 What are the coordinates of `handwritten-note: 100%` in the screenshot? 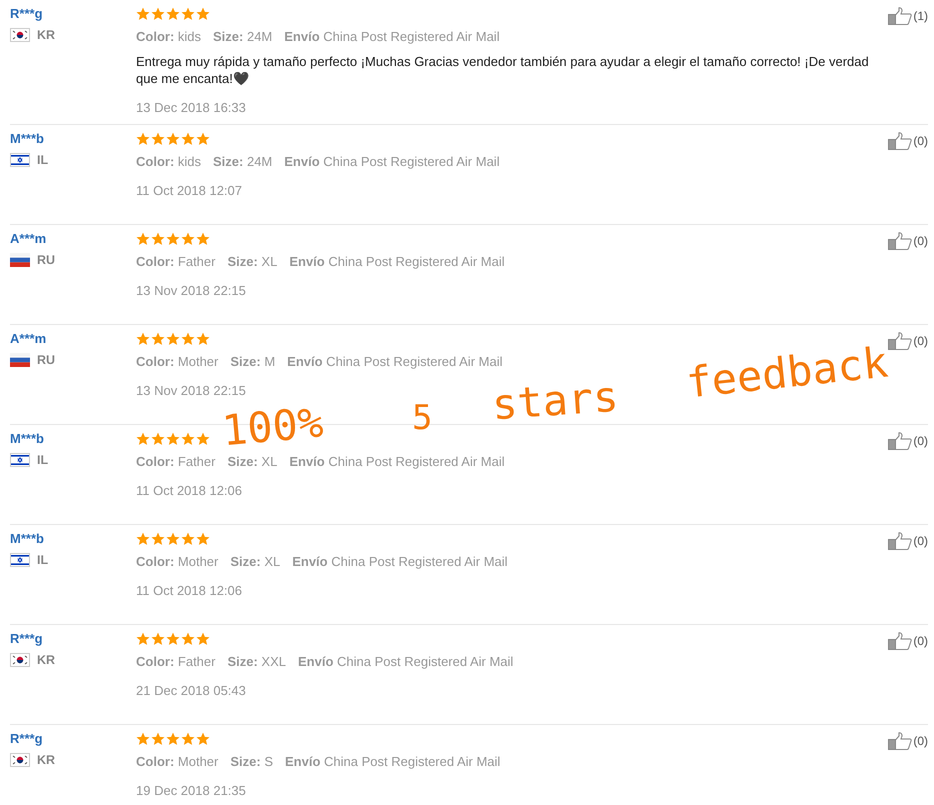 It's located at (272, 427).